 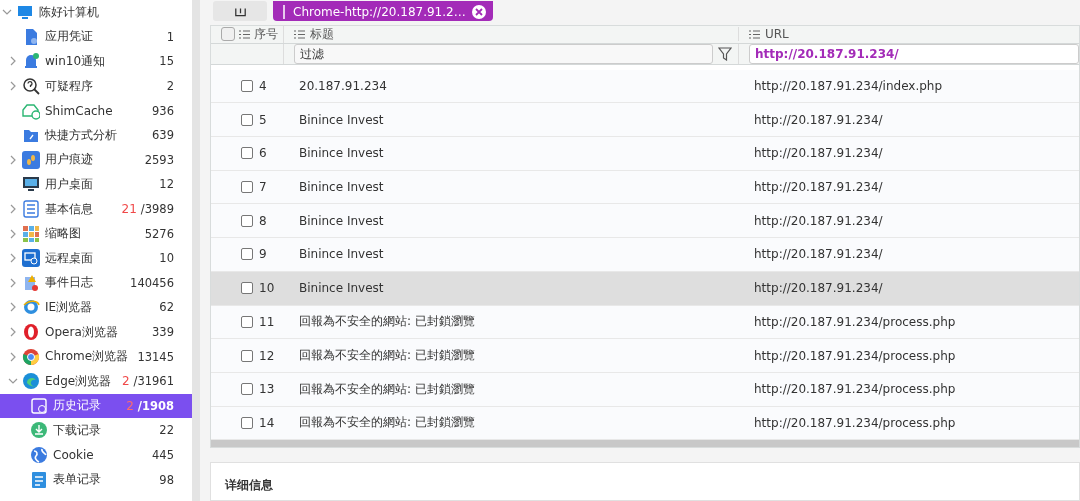 What do you see at coordinates (96, 110) in the screenshot?
I see `tree-item: ShimCache 936` at bounding box center [96, 110].